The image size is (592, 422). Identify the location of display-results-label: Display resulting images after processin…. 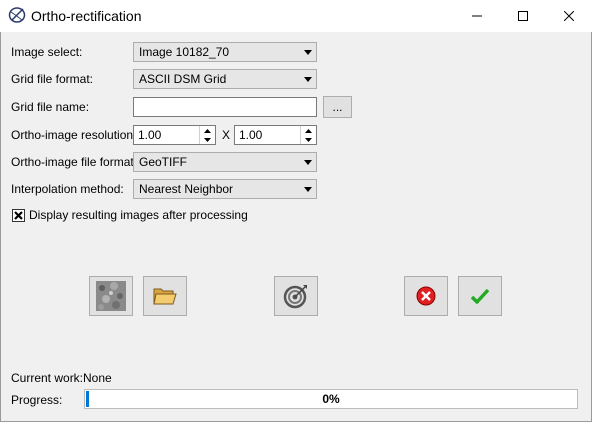
(138, 215).